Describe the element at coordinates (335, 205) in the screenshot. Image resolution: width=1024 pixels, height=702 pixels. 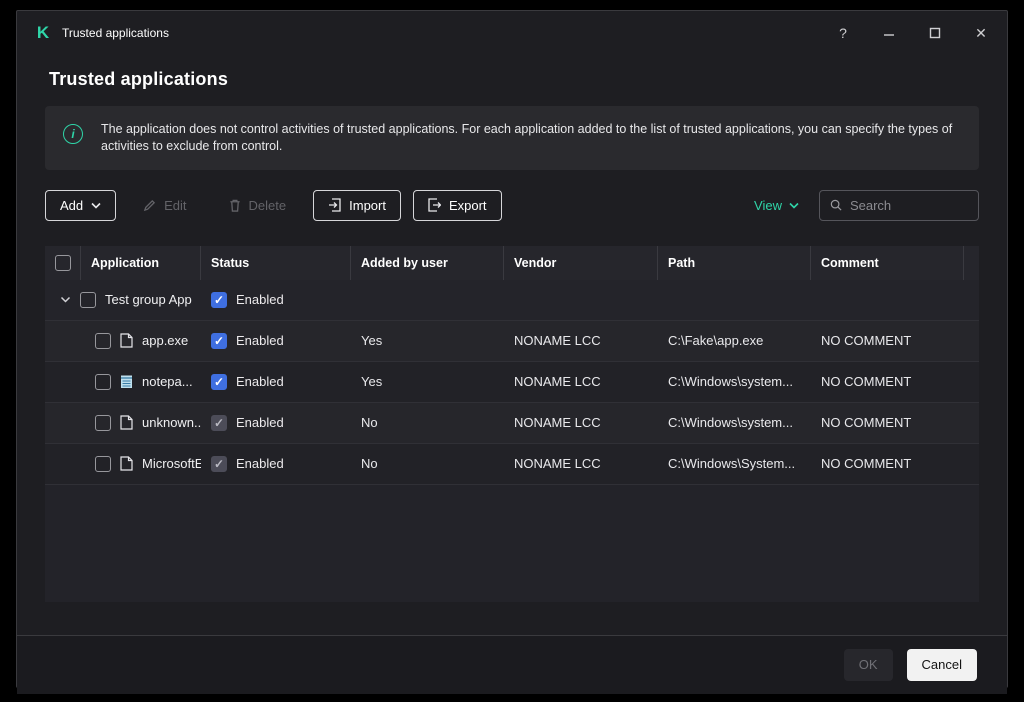
I see `import-icon` at that location.